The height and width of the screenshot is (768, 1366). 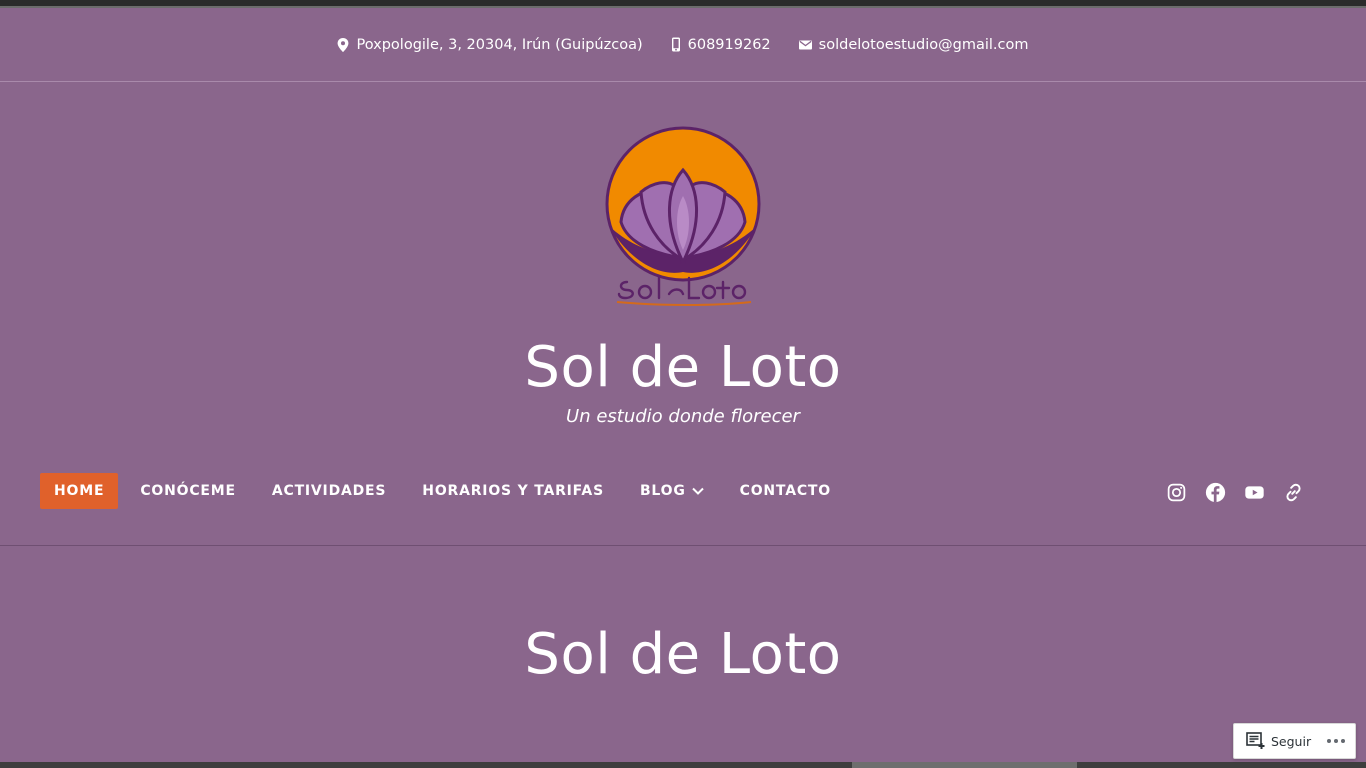 What do you see at coordinates (683, 765) in the screenshot?
I see `content-image-edge` at bounding box center [683, 765].